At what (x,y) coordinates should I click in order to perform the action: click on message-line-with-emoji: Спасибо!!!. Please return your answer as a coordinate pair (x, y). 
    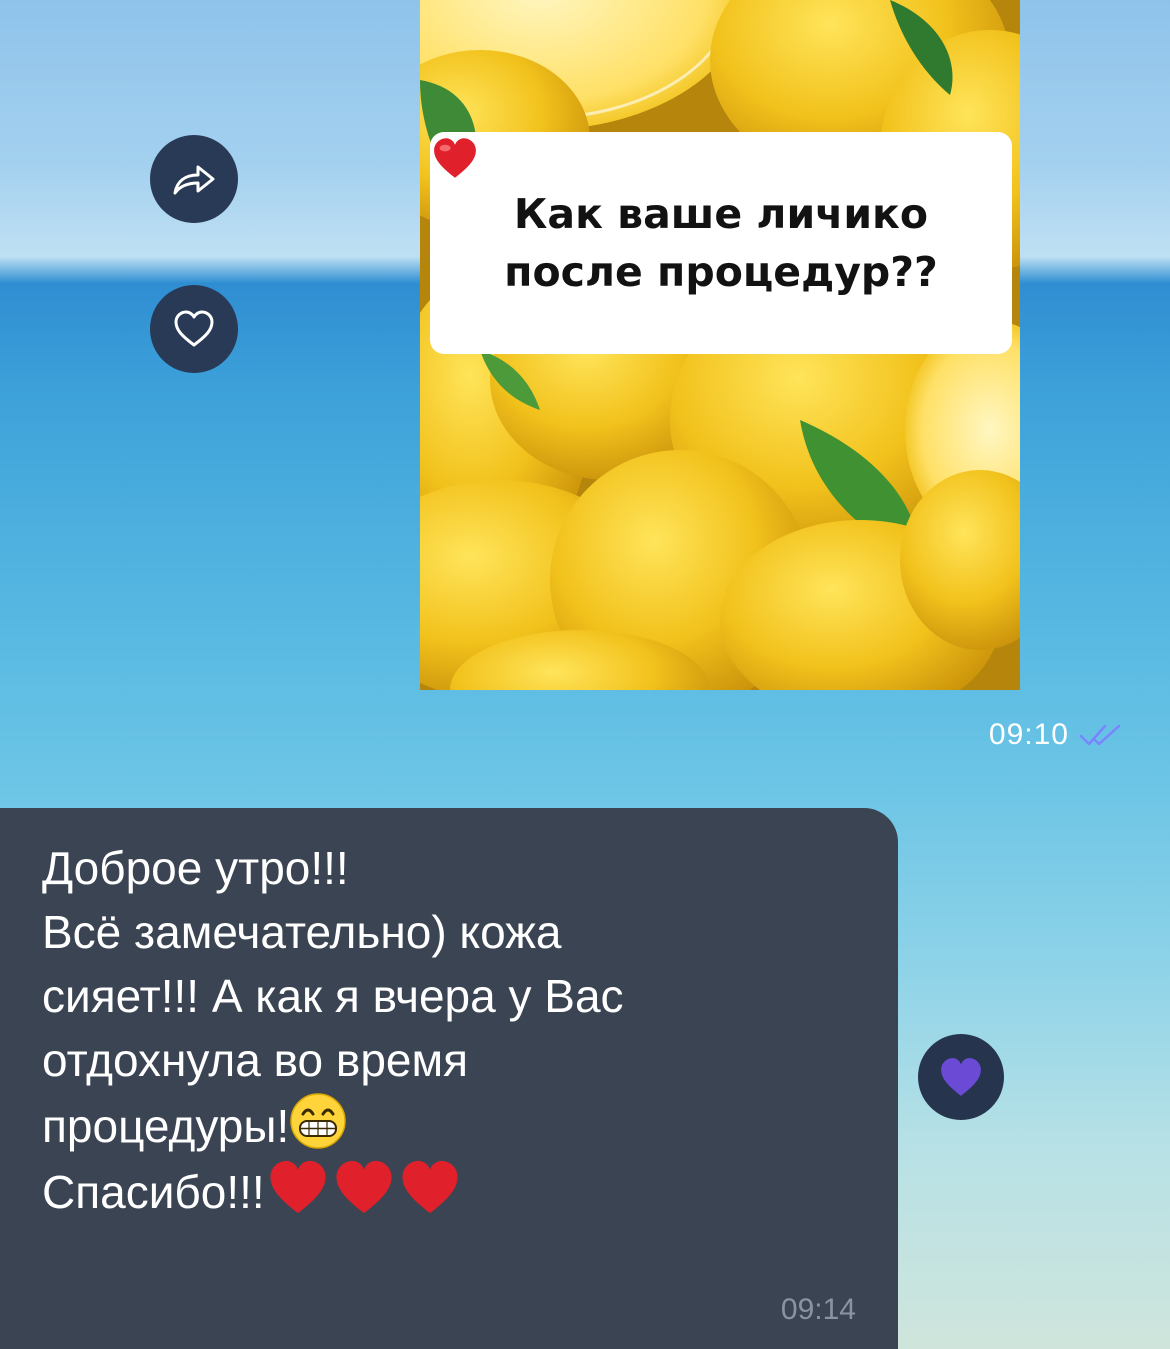
    Looking at the image, I should click on (450, 1191).